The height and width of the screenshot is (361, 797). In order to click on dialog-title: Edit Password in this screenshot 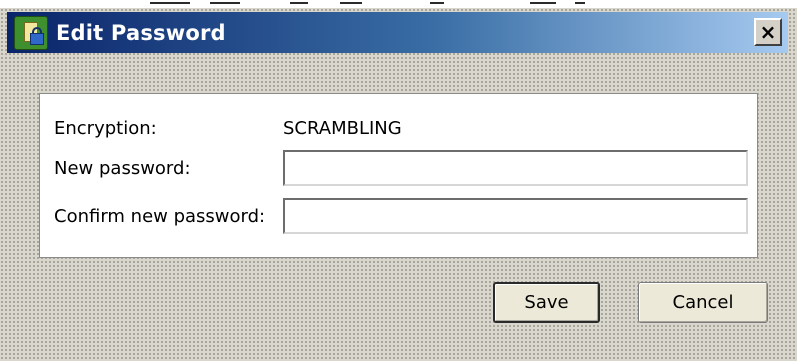, I will do `click(141, 32)`.